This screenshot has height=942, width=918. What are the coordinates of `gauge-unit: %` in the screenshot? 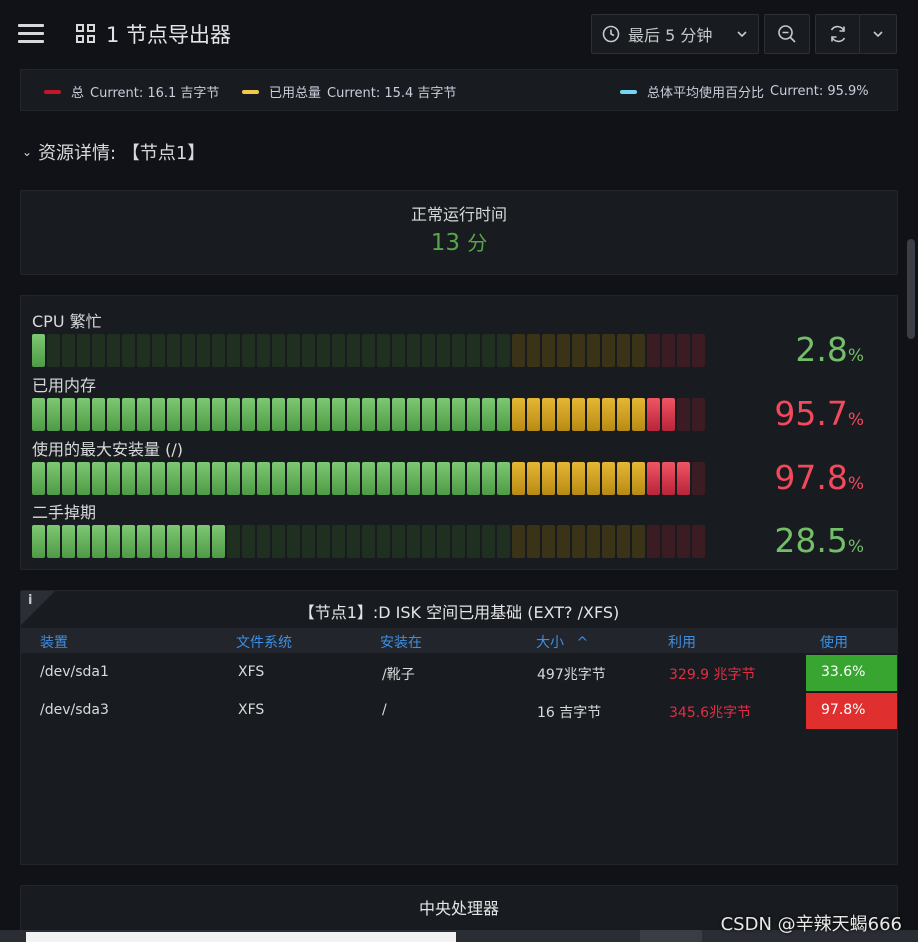 It's located at (855, 547).